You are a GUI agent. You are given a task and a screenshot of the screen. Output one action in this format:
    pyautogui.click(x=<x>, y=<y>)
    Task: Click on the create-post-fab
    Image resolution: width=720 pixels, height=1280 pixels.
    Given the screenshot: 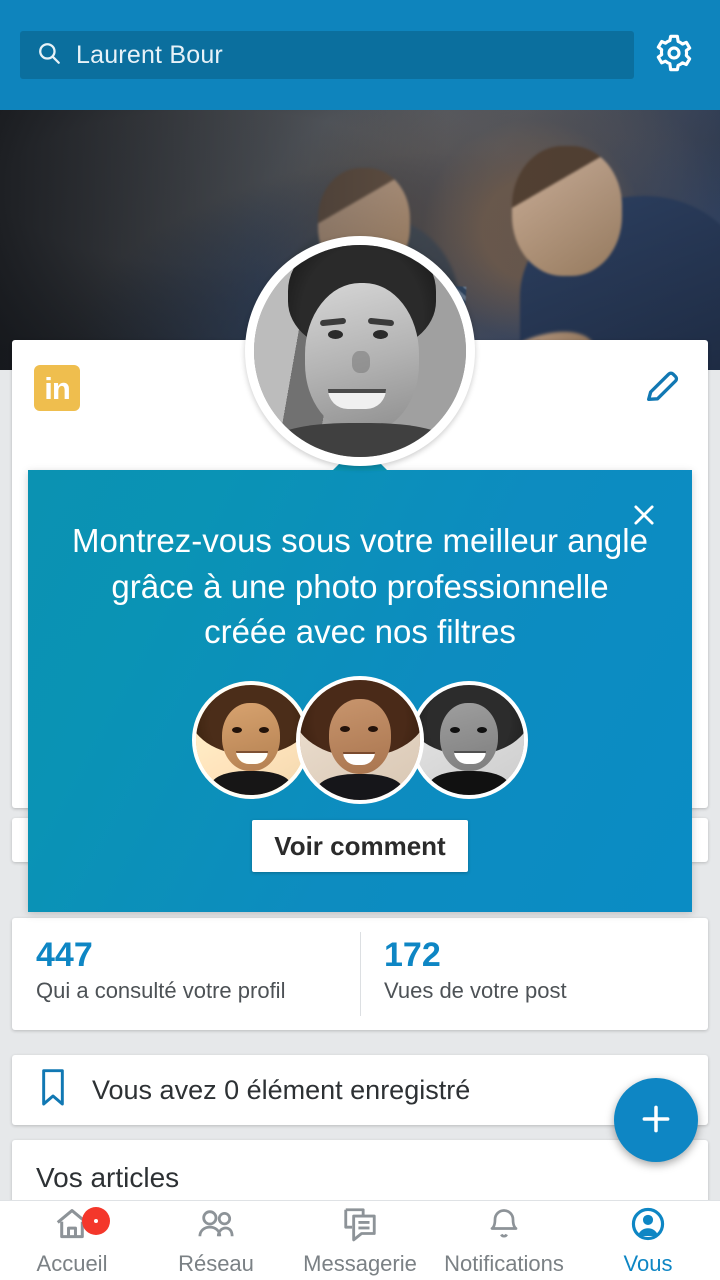 What is the action you would take?
    pyautogui.click(x=656, y=1120)
    